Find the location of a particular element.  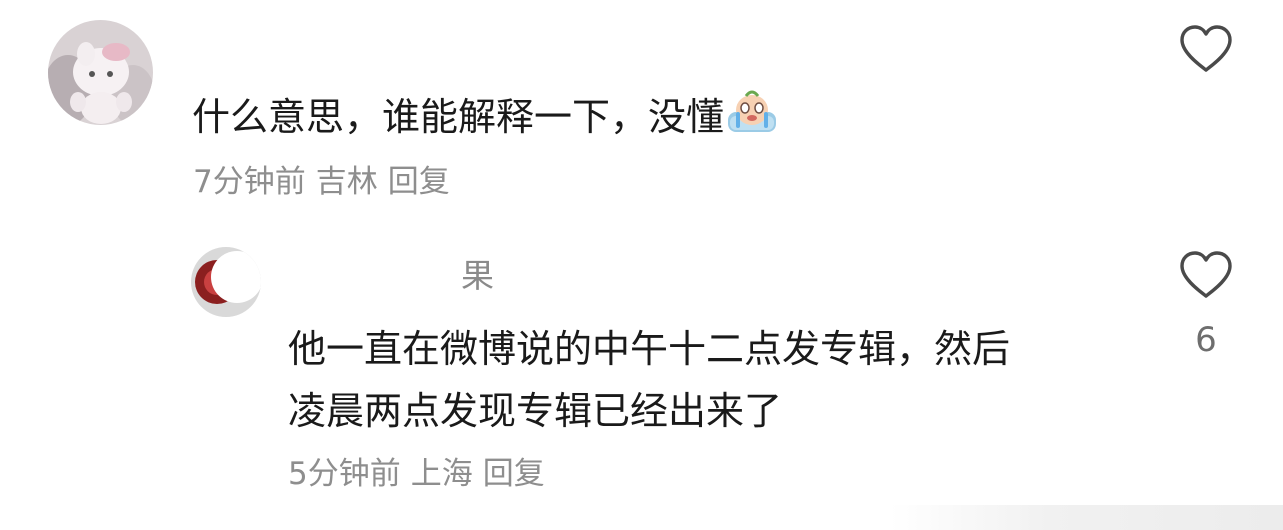

reply-location: 上海 is located at coordinates (441, 474).